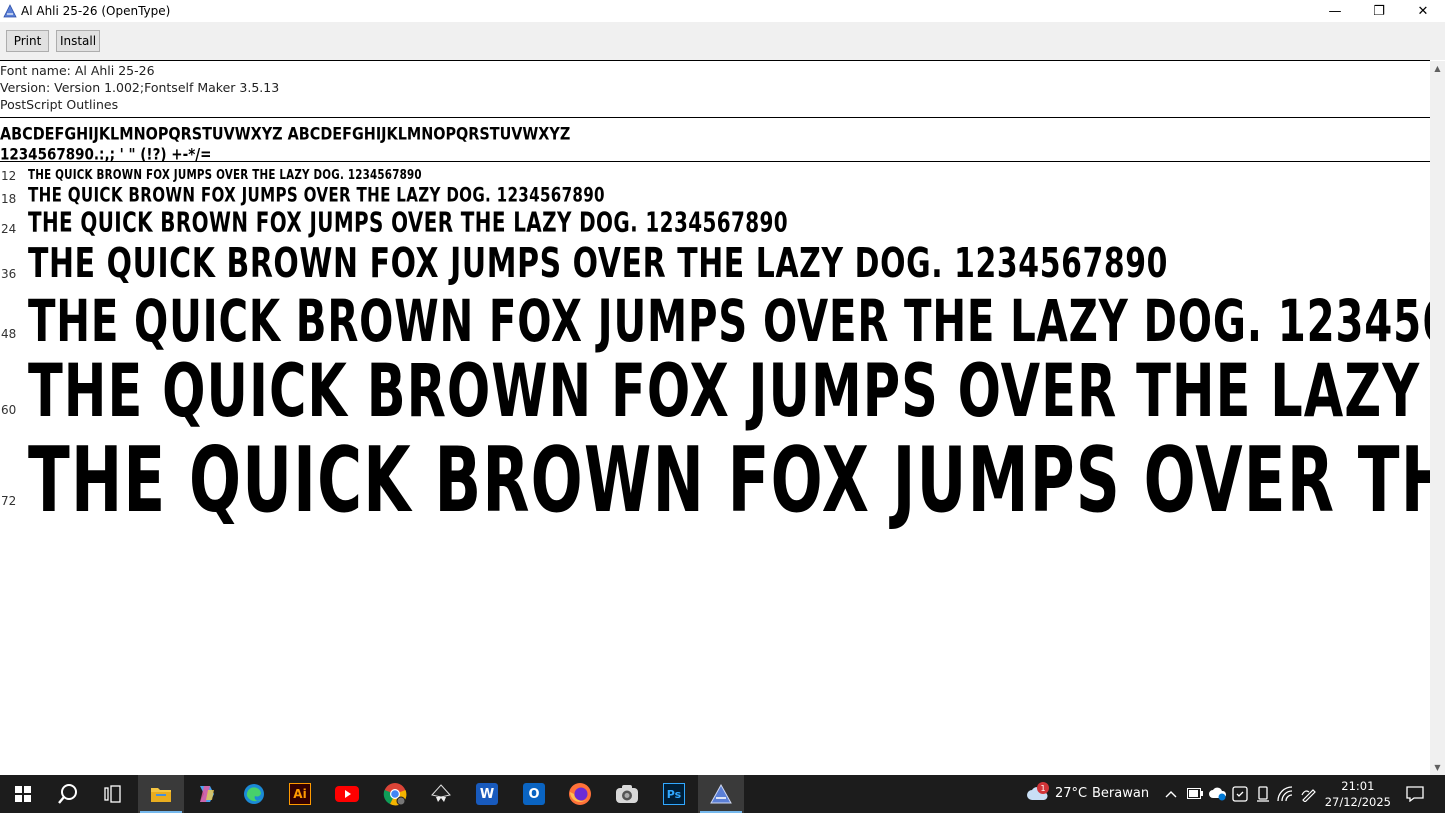 This screenshot has width=1445, height=813. What do you see at coordinates (395, 794) in the screenshot?
I see `chrome-icon` at bounding box center [395, 794].